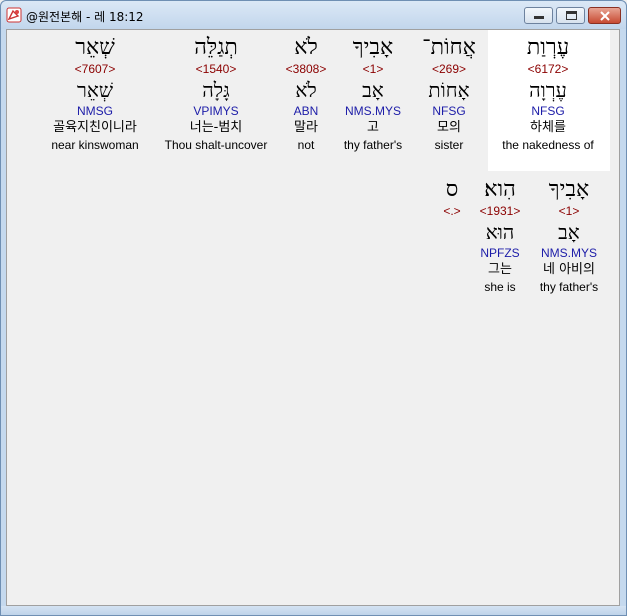 Image resolution: width=627 pixels, height=616 pixels. I want to click on close-icon, so click(605, 16).